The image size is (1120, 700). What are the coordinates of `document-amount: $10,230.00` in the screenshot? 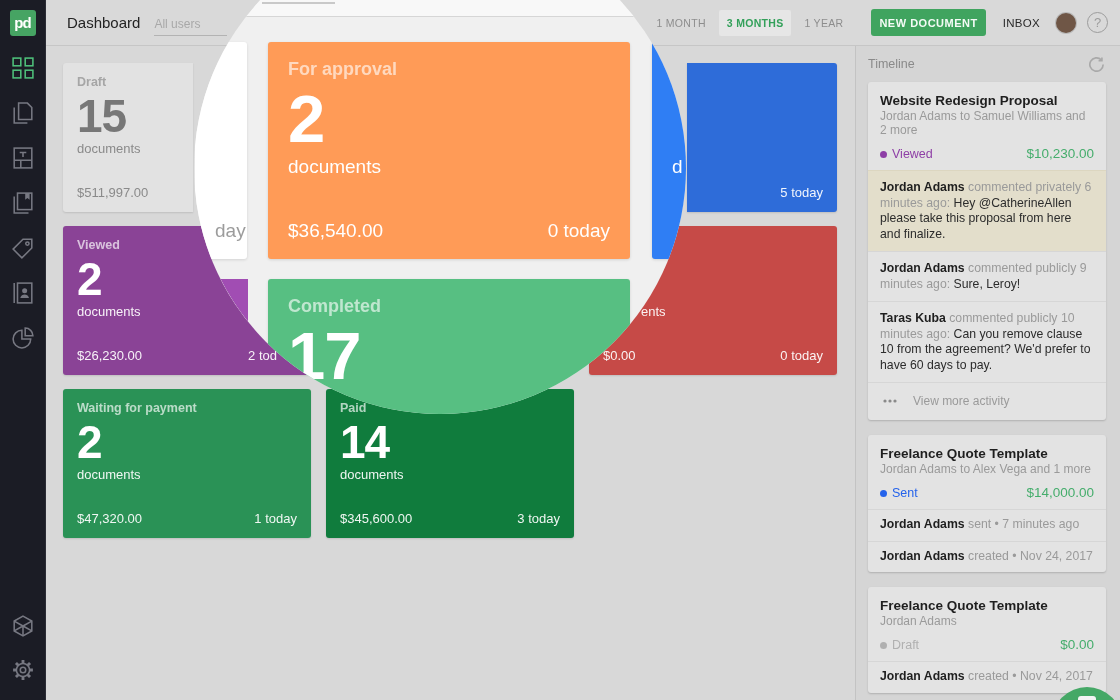 It's located at (1060, 154).